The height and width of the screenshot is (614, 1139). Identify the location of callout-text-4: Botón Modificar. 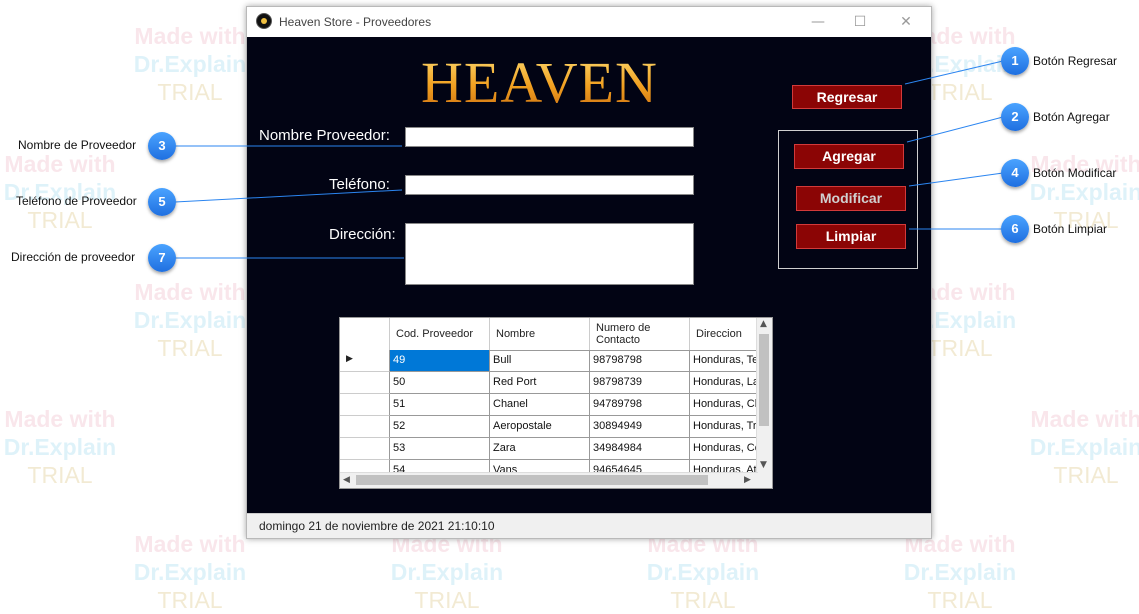
(1075, 173).